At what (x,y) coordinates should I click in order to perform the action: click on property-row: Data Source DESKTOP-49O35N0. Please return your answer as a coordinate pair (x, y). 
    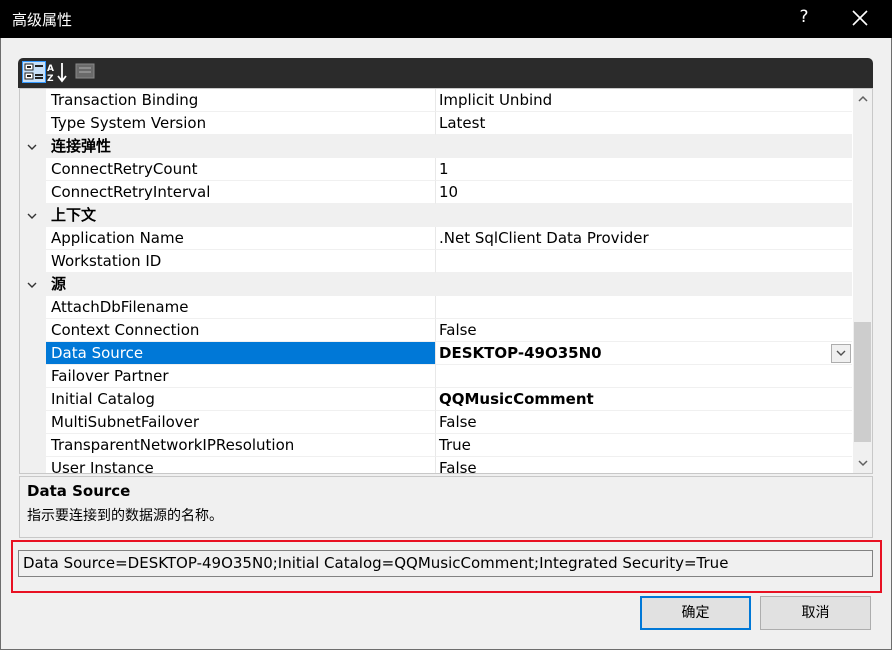
    Looking at the image, I should click on (436, 353).